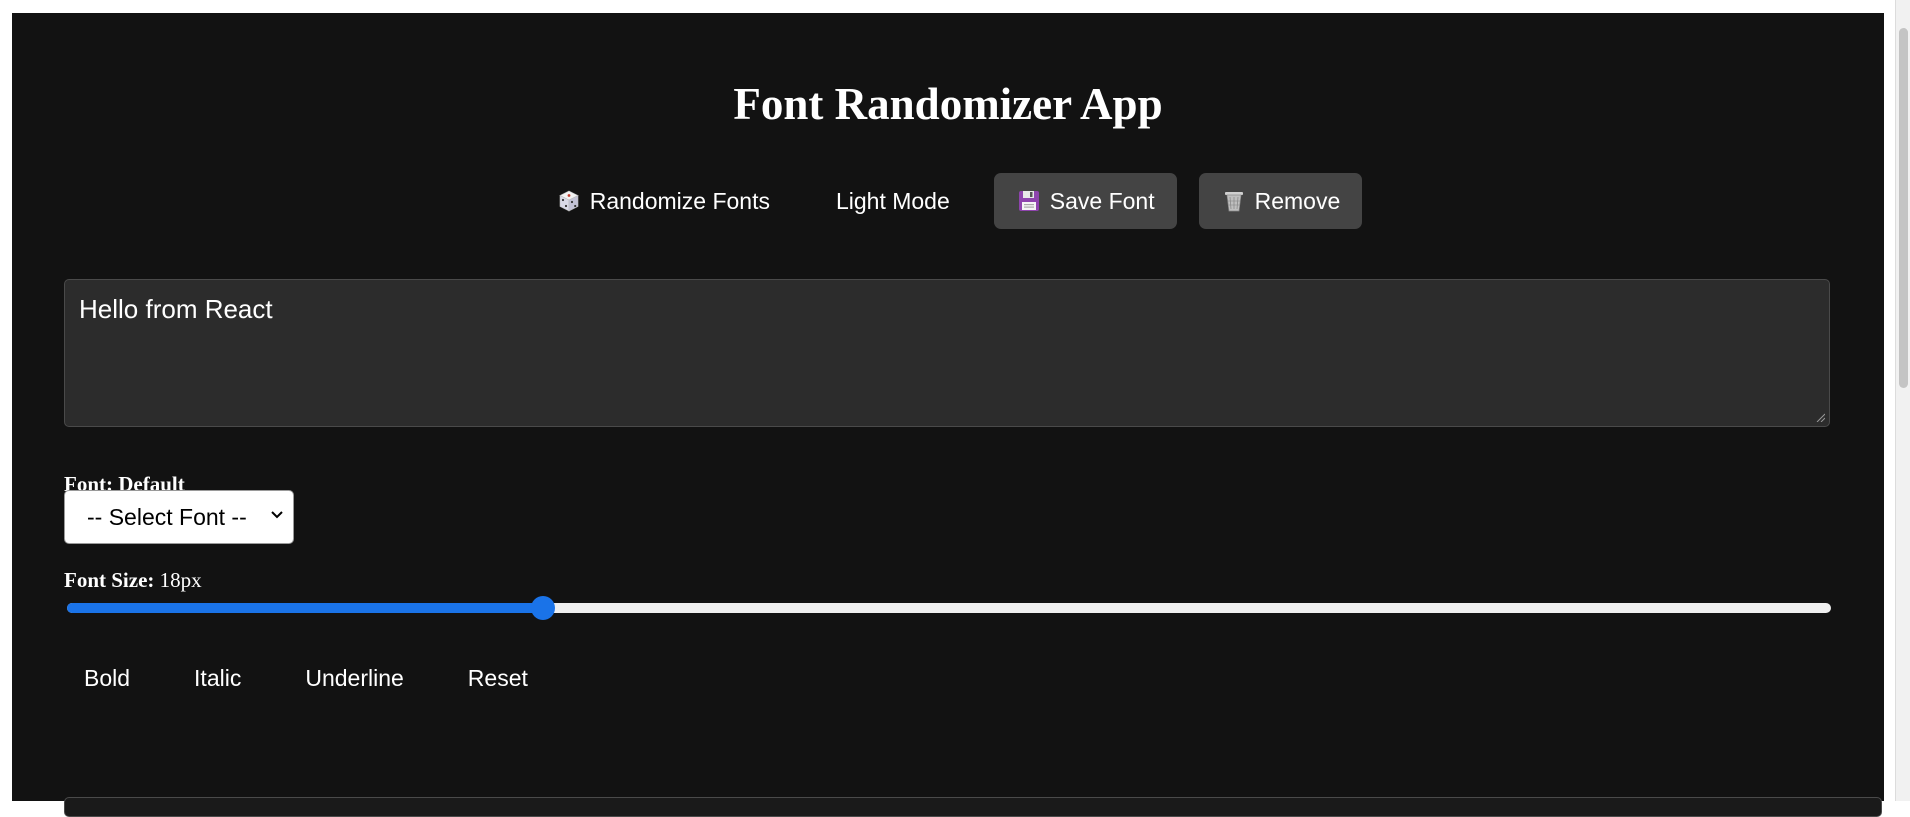  What do you see at coordinates (176, 309) in the screenshot?
I see `editor-text: Hello from React` at bounding box center [176, 309].